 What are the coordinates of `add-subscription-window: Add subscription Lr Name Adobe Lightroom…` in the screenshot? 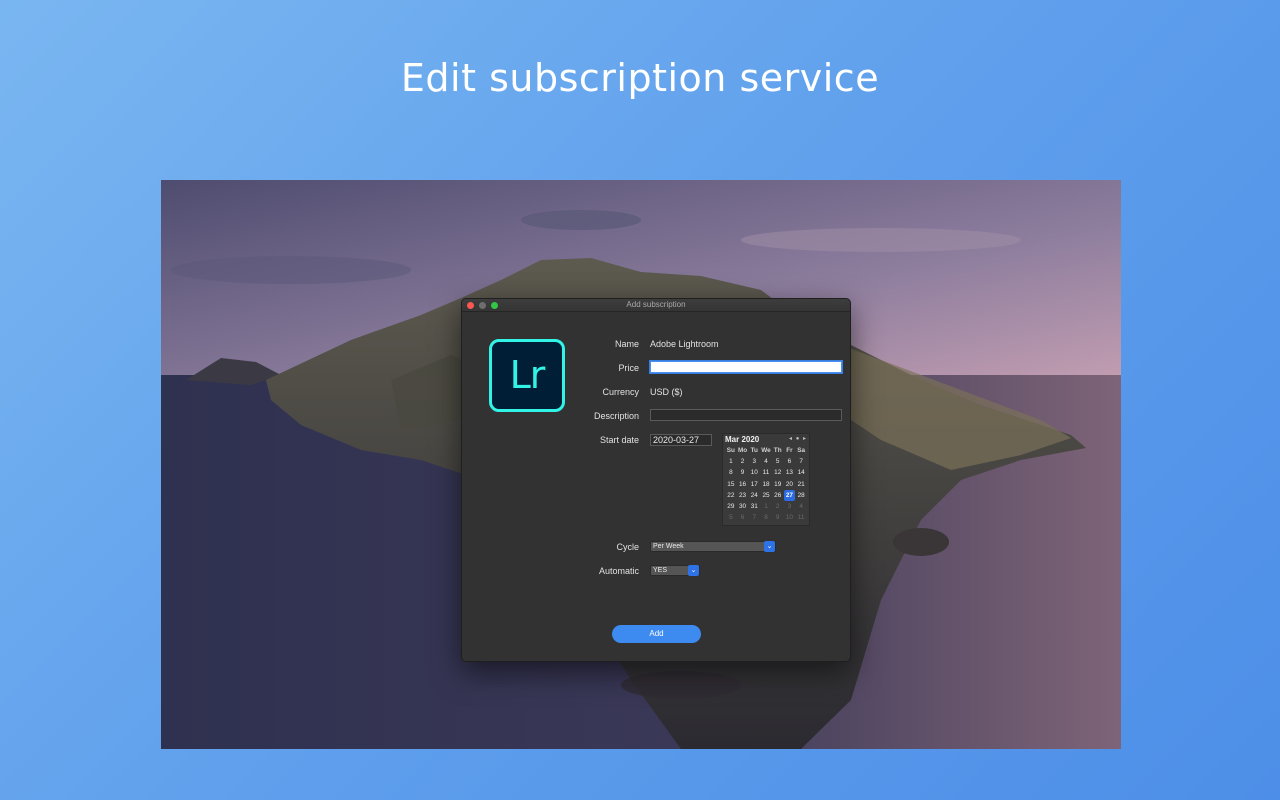 It's located at (656, 480).